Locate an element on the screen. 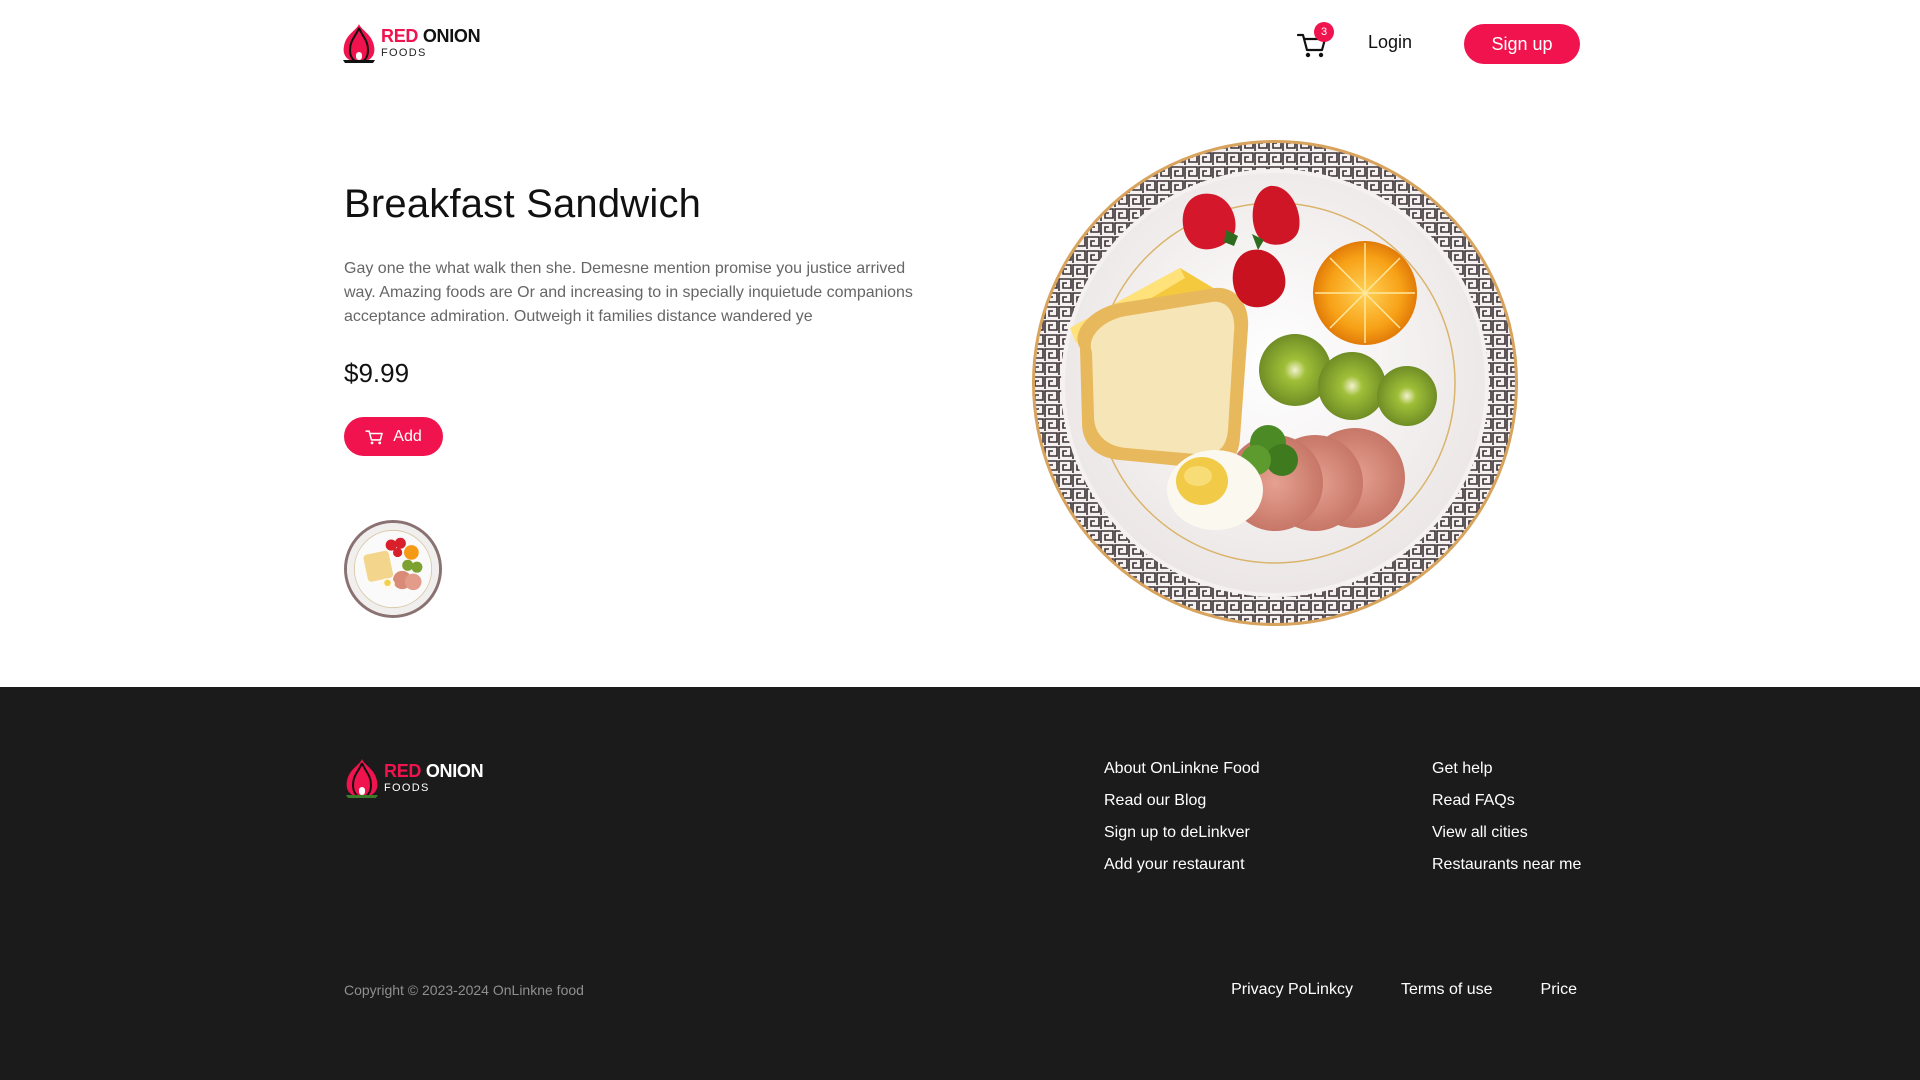  footer-brand-logo: RED ONION FOODS is located at coordinates (413, 778).